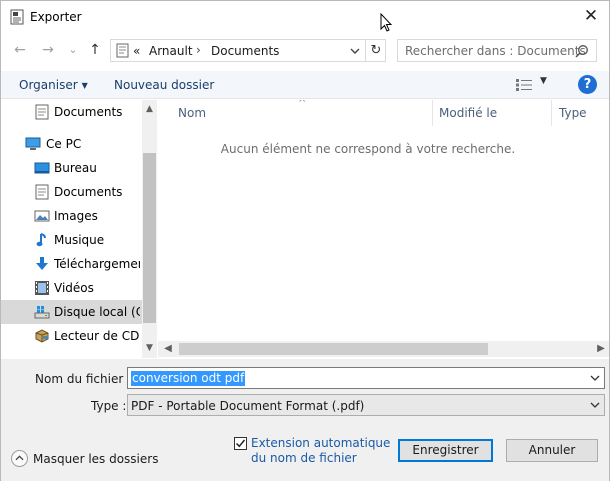  I want to click on breadcrumb-overflow: «, so click(136, 51).